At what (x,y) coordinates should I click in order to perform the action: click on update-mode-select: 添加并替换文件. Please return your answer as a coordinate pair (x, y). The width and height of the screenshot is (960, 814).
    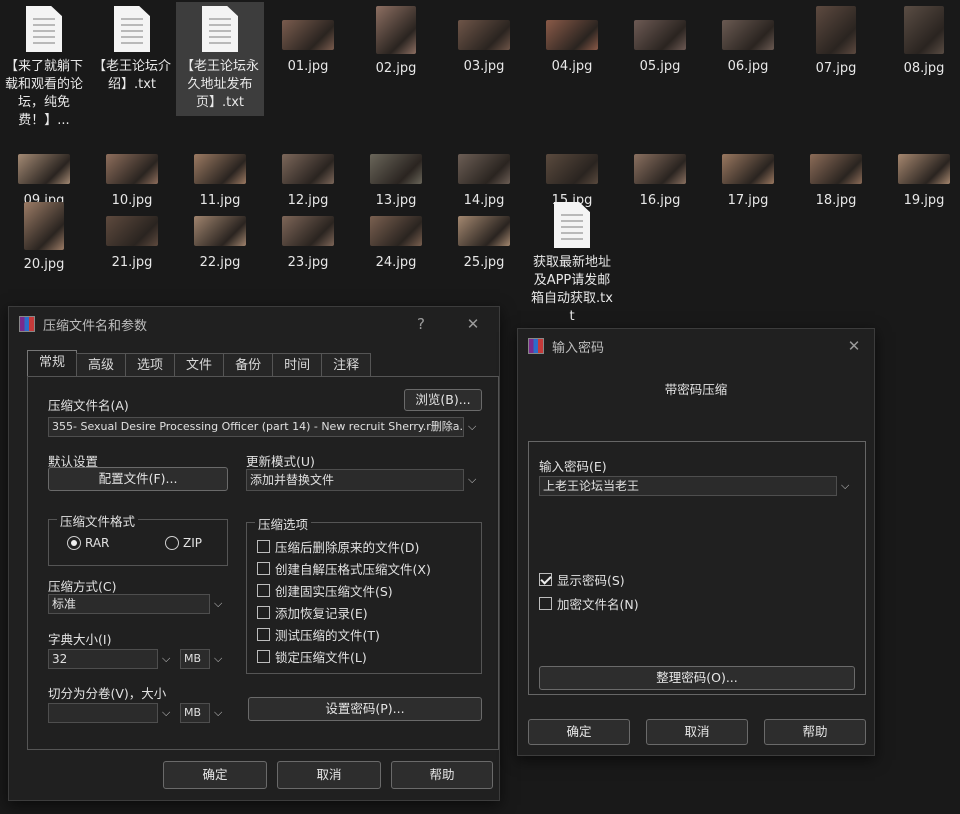
    Looking at the image, I should click on (355, 480).